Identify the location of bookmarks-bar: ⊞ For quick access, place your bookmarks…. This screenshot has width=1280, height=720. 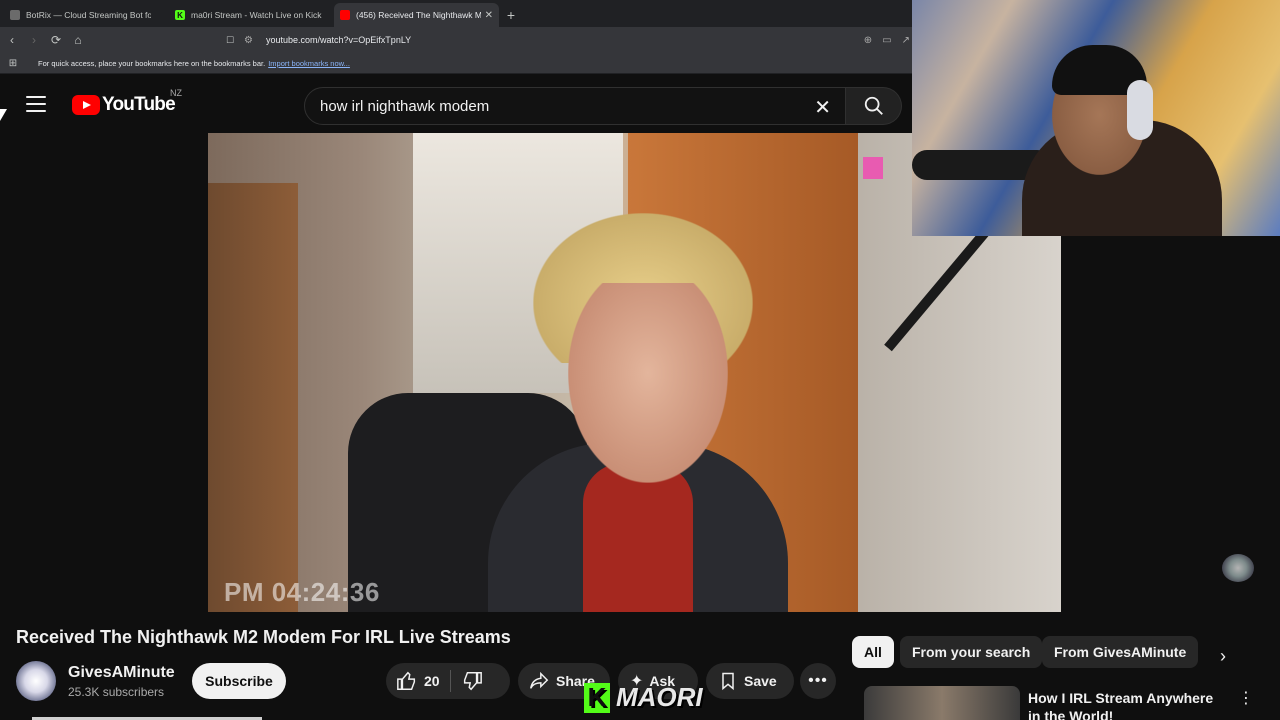
(456, 63).